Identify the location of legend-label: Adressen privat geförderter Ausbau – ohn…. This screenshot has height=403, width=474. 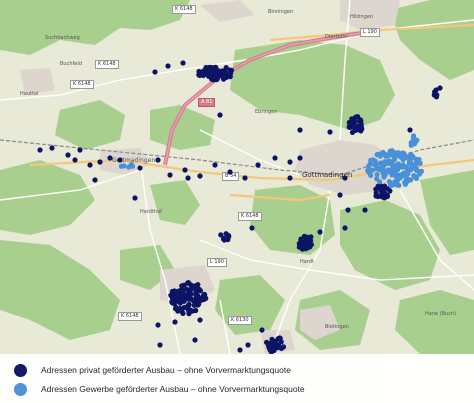
(166, 370).